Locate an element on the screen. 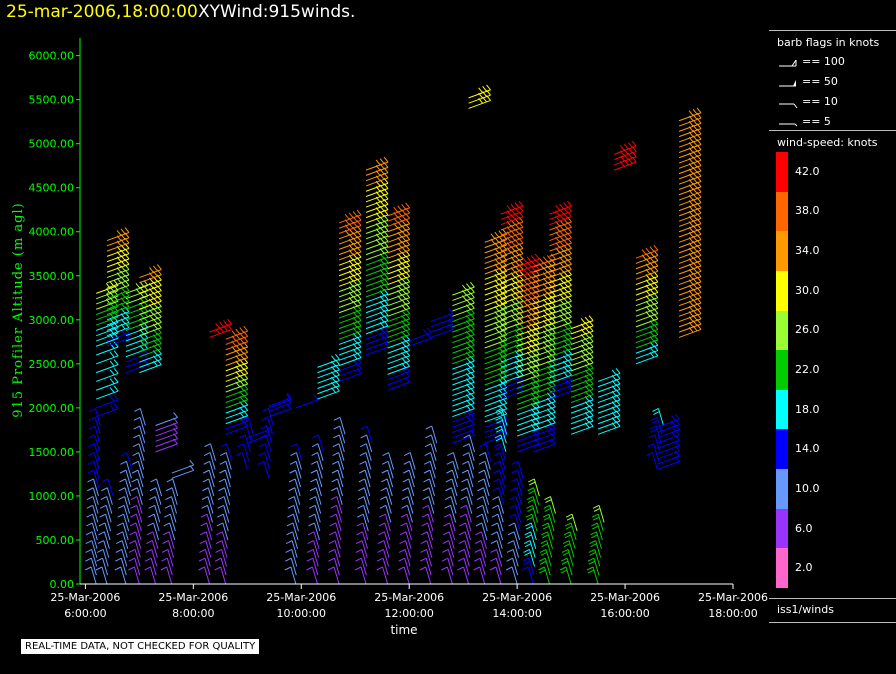 Image resolution: width=896 pixels, height=674 pixels. legend-divider-mid is located at coordinates (832, 130).